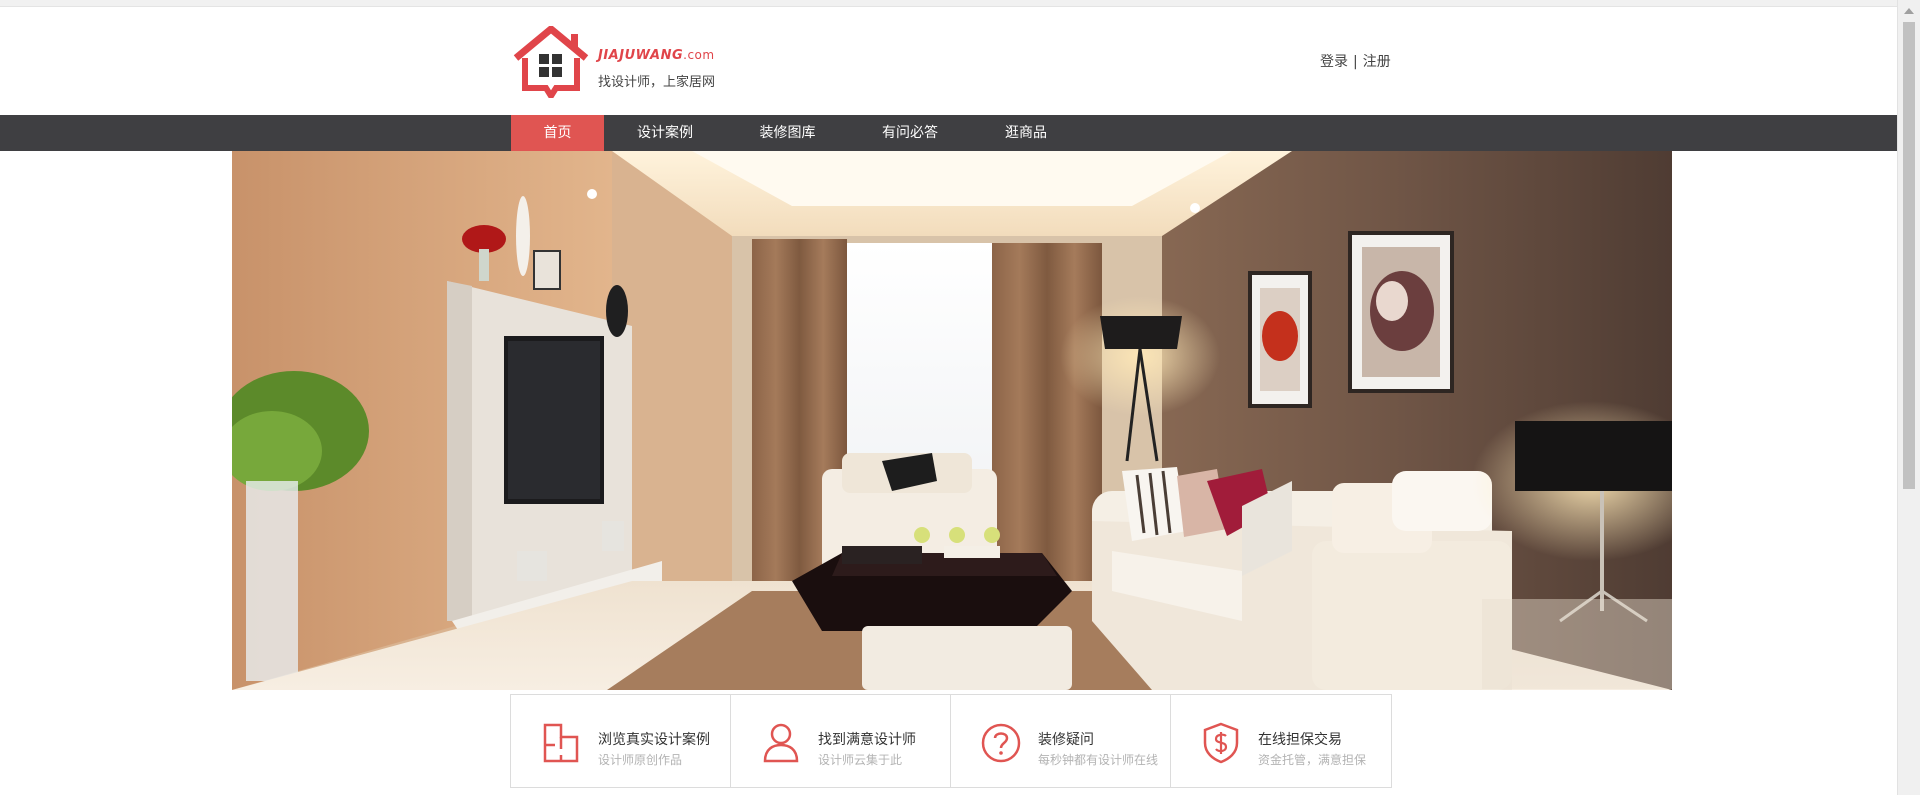 This screenshot has width=1920, height=795. I want to click on login-link: 登录, so click(1334, 62).